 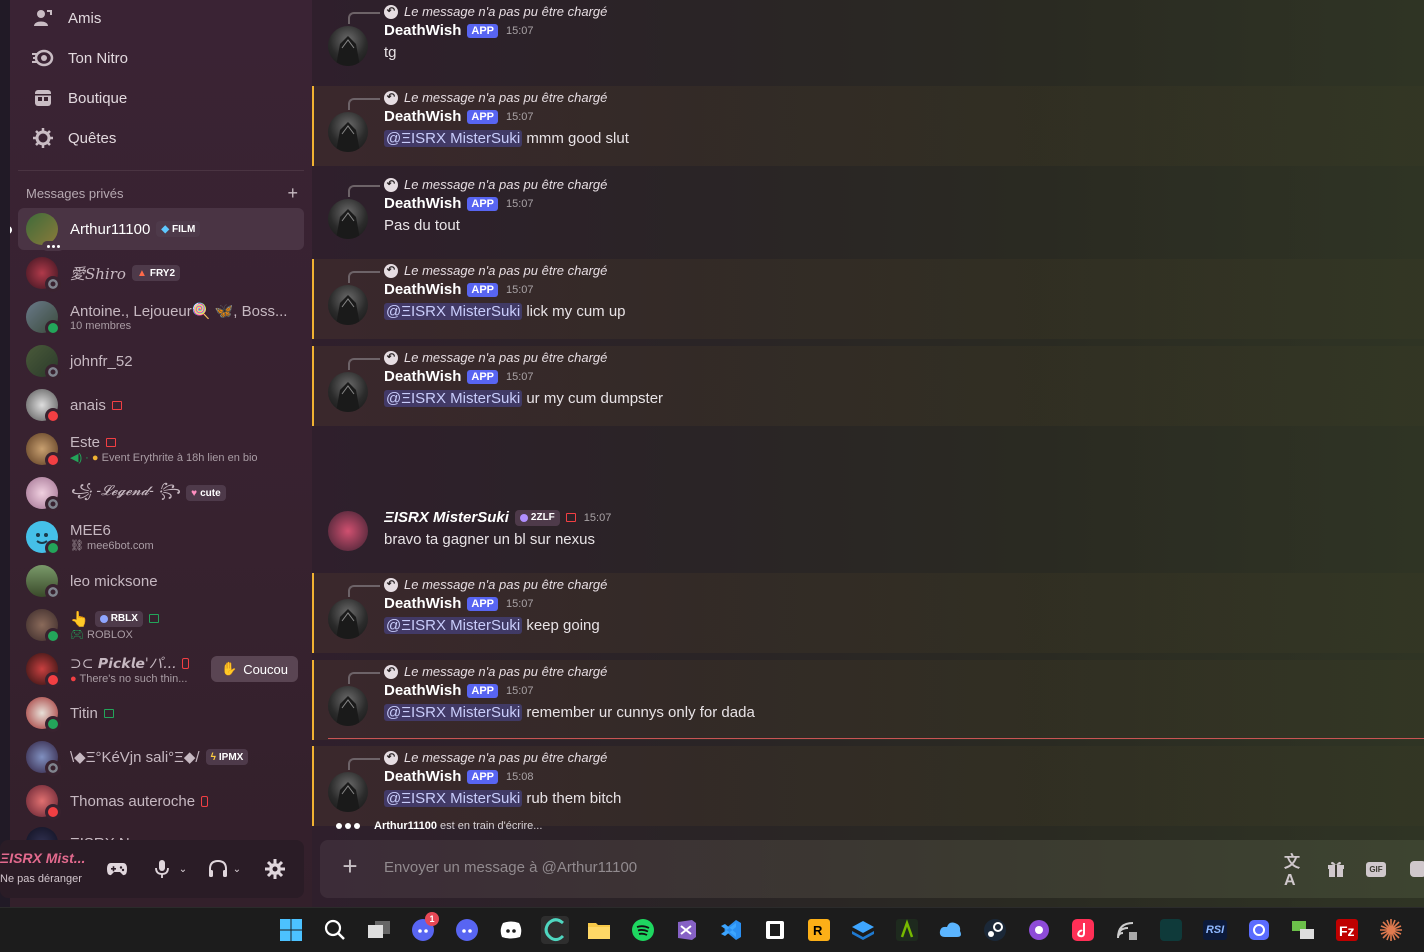 I want to click on rockstar-launcher-icon: R, so click(x=819, y=930).